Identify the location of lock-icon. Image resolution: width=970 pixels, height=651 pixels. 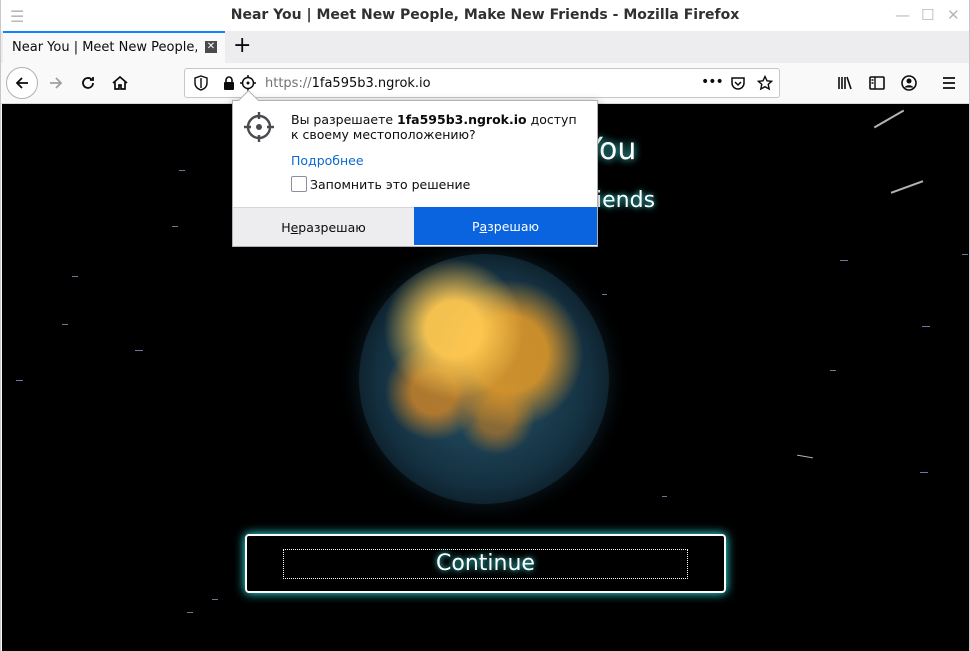
(229, 83).